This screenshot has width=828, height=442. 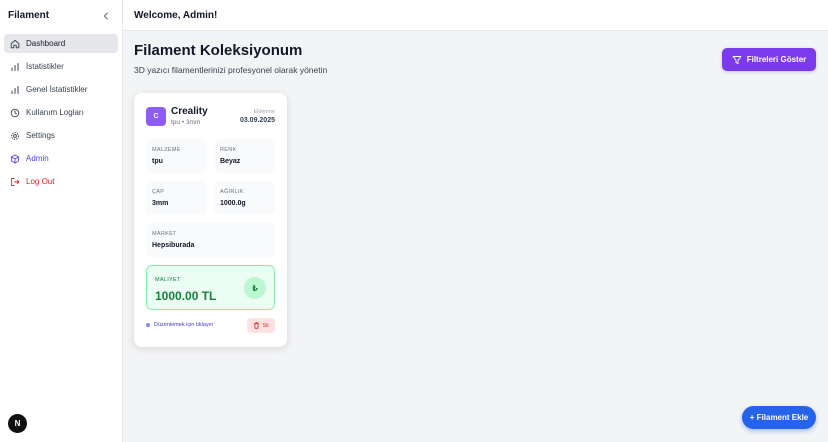 What do you see at coordinates (244, 198) in the screenshot?
I see `weight-field: AĞIRLIK 1000.0g` at bounding box center [244, 198].